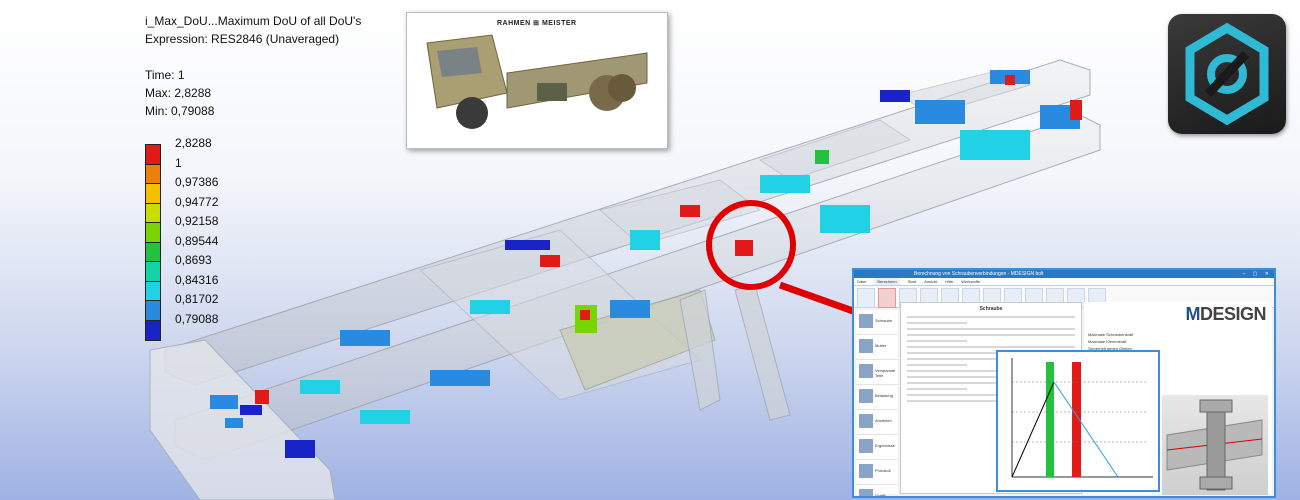  Describe the element at coordinates (253, 21) in the screenshot. I see `result-name: i_Max_DoU...Maximum DoU of all DoU's` at that location.